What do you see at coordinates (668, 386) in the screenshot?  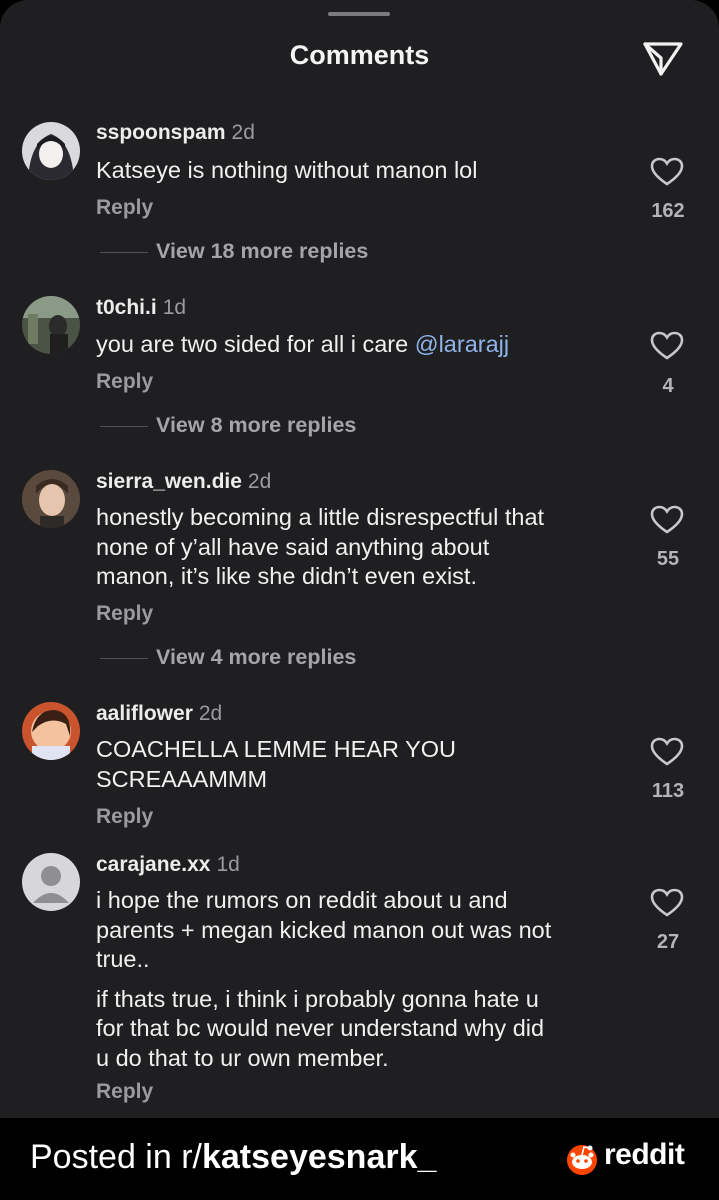 I see `like-count: 4` at bounding box center [668, 386].